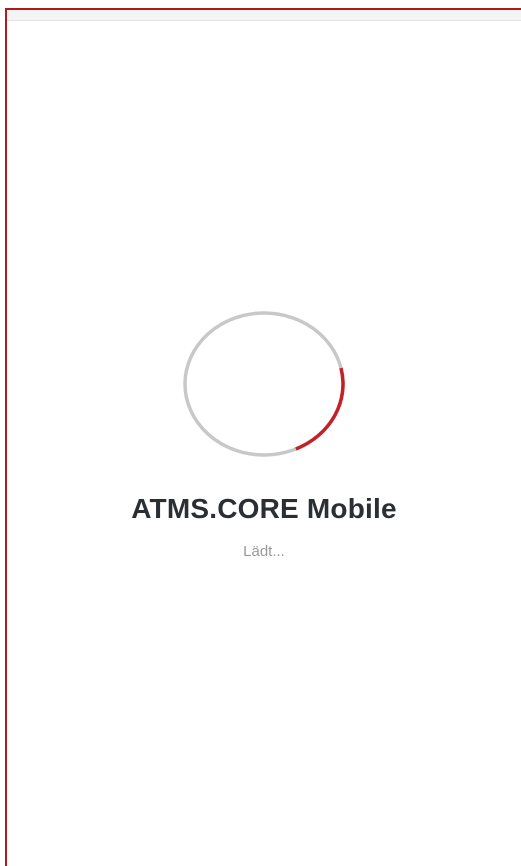 This screenshot has height=866, width=521. I want to click on top-strip, so click(264, 15).